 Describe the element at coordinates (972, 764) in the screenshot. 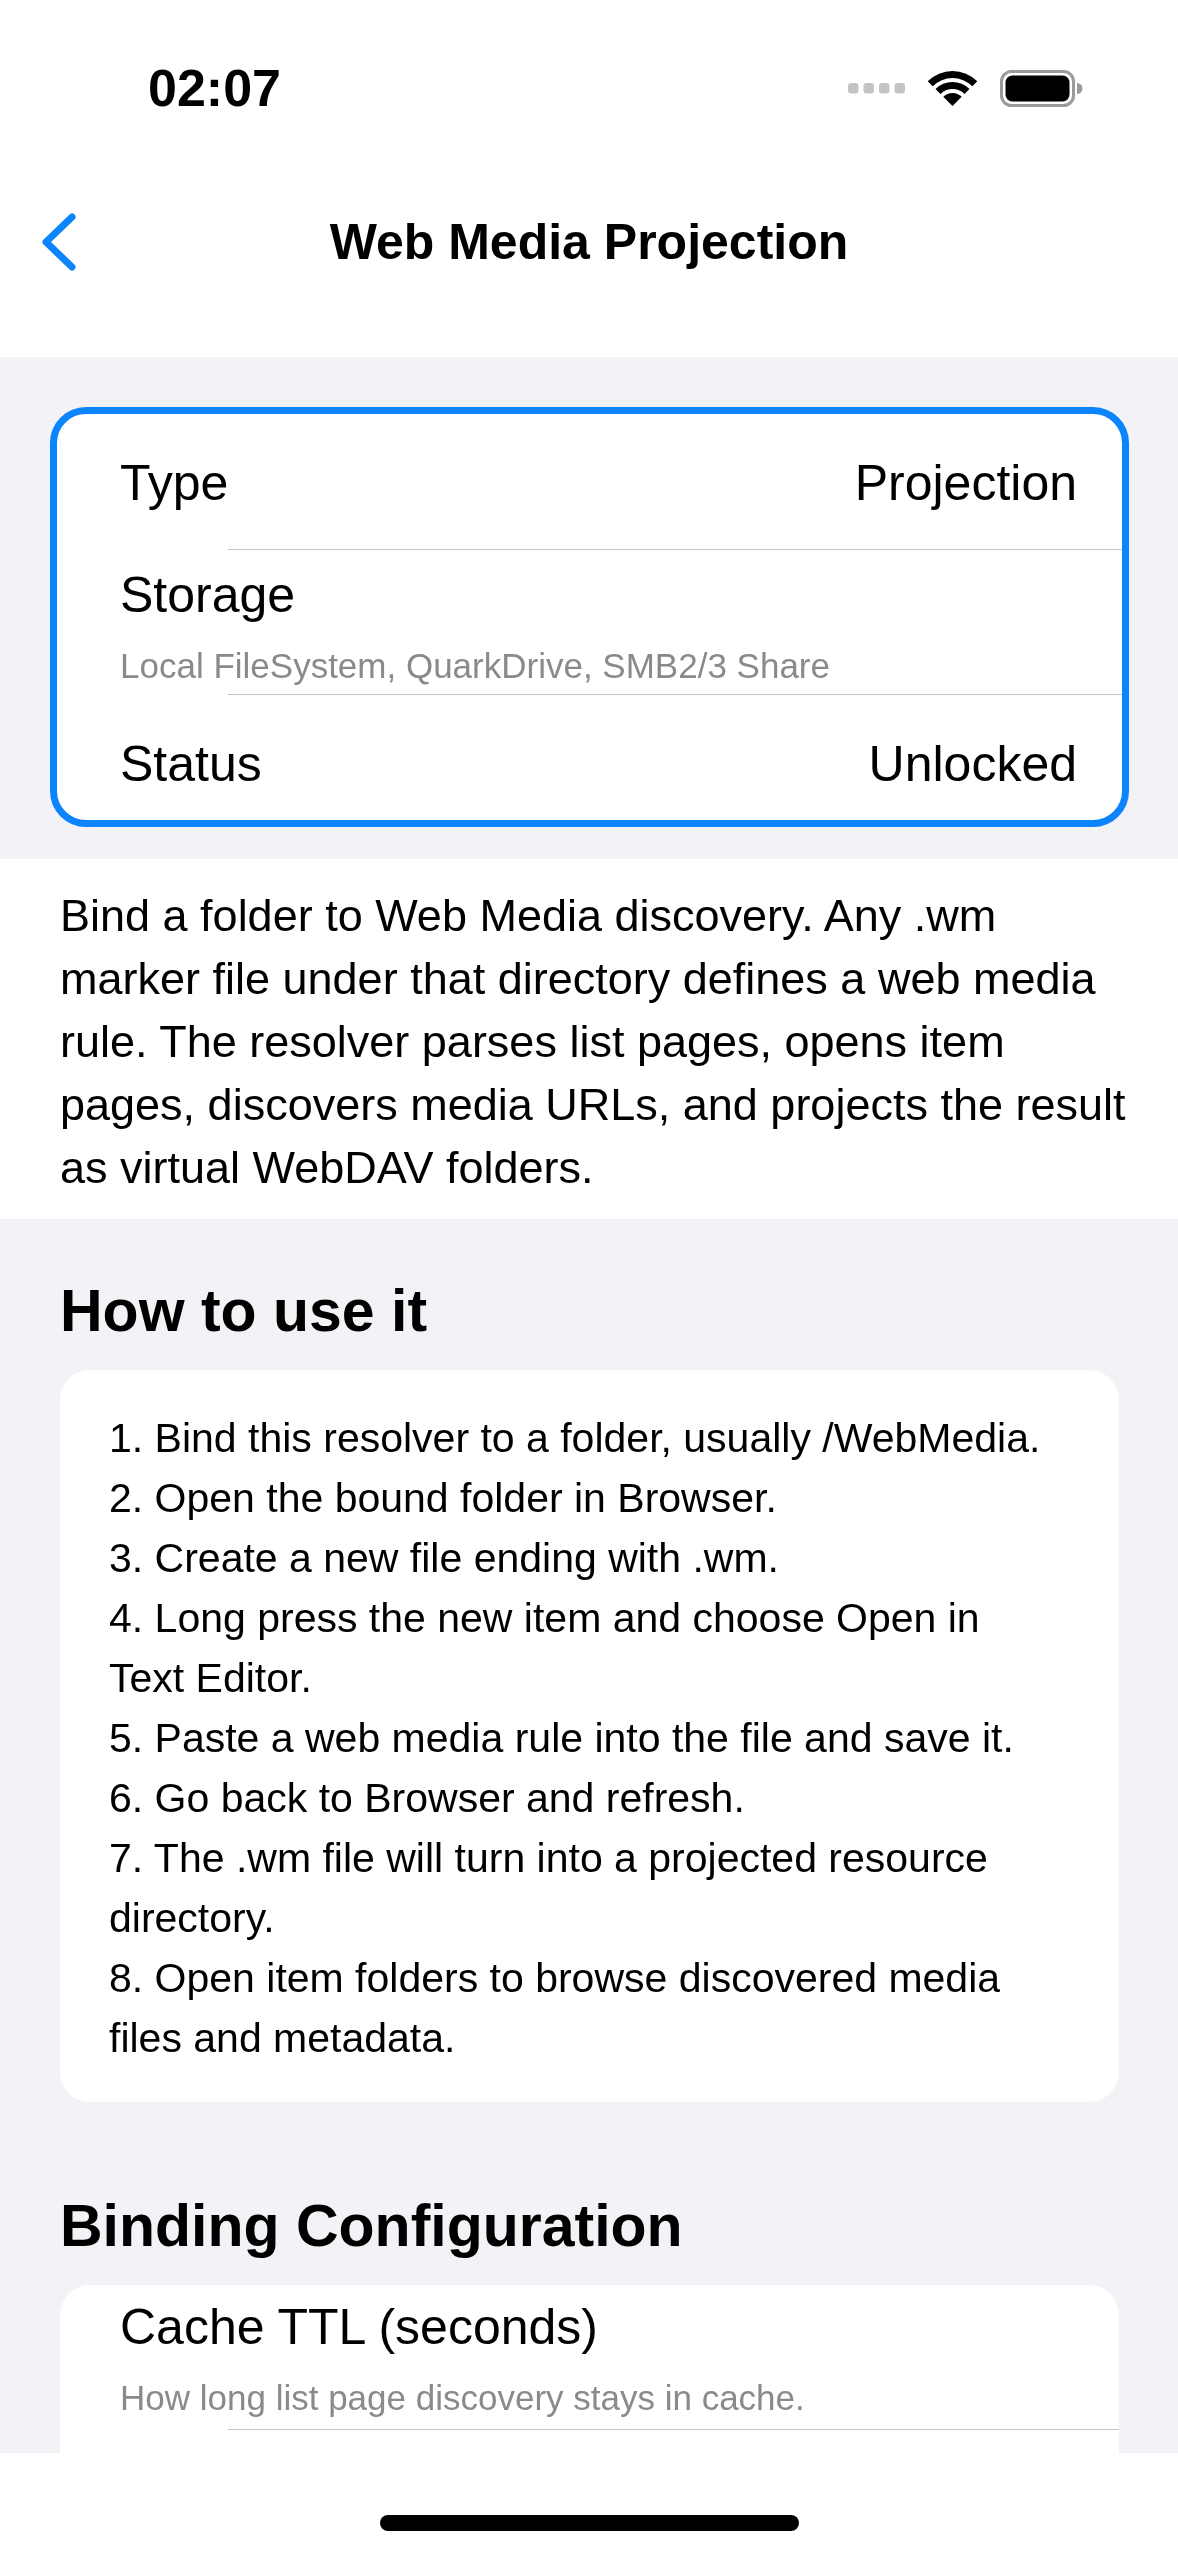

I see `row-value: Unlocked` at that location.